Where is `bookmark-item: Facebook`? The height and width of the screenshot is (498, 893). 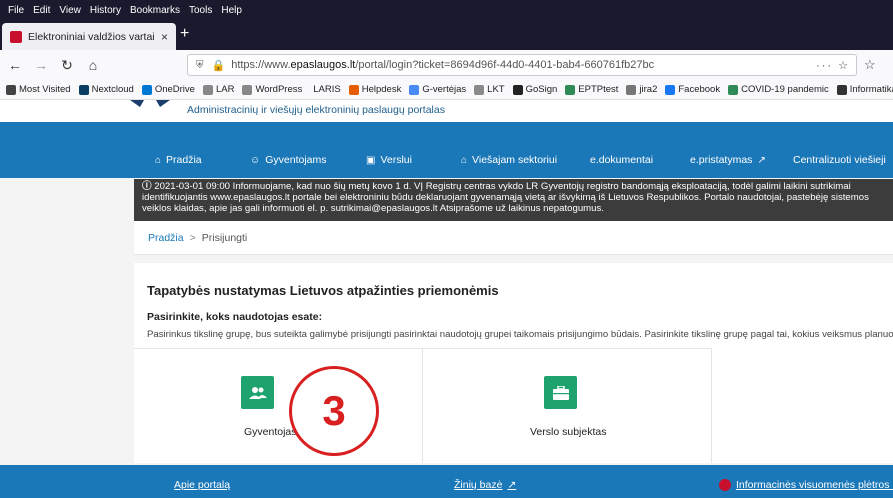
bookmark-item: Facebook is located at coordinates (692, 89).